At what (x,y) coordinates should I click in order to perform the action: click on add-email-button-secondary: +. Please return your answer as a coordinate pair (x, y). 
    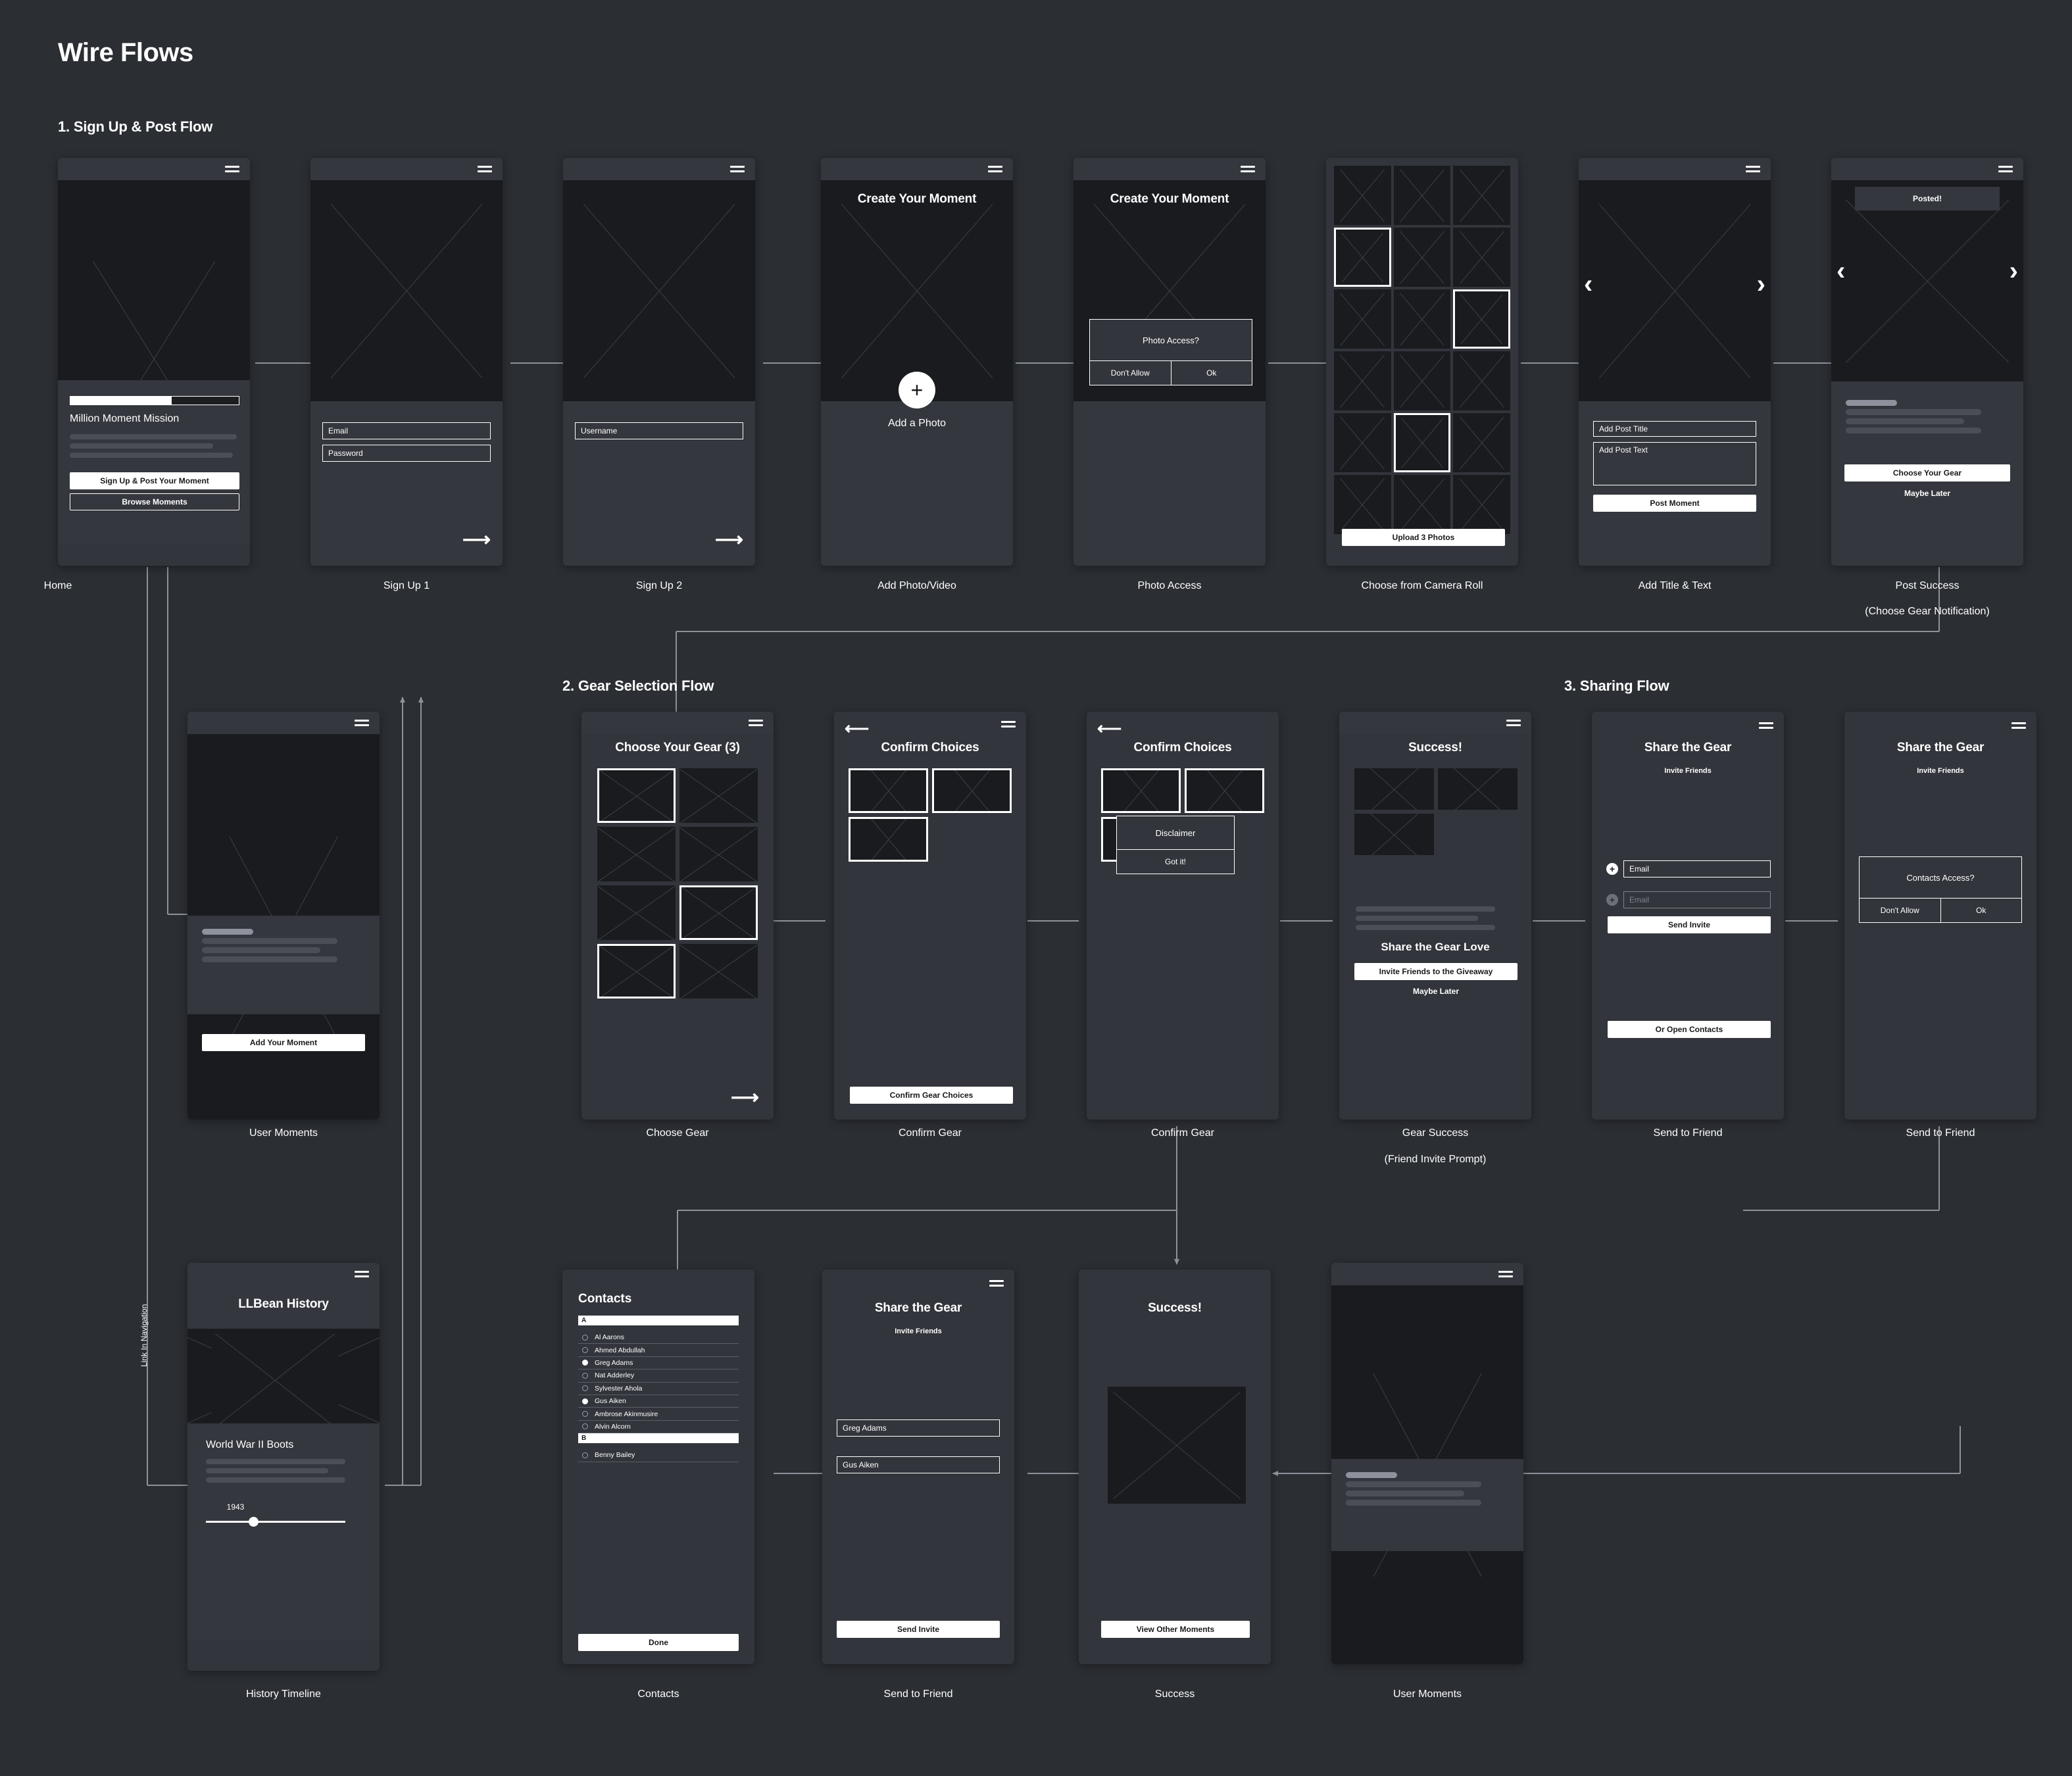
    Looking at the image, I should click on (1612, 900).